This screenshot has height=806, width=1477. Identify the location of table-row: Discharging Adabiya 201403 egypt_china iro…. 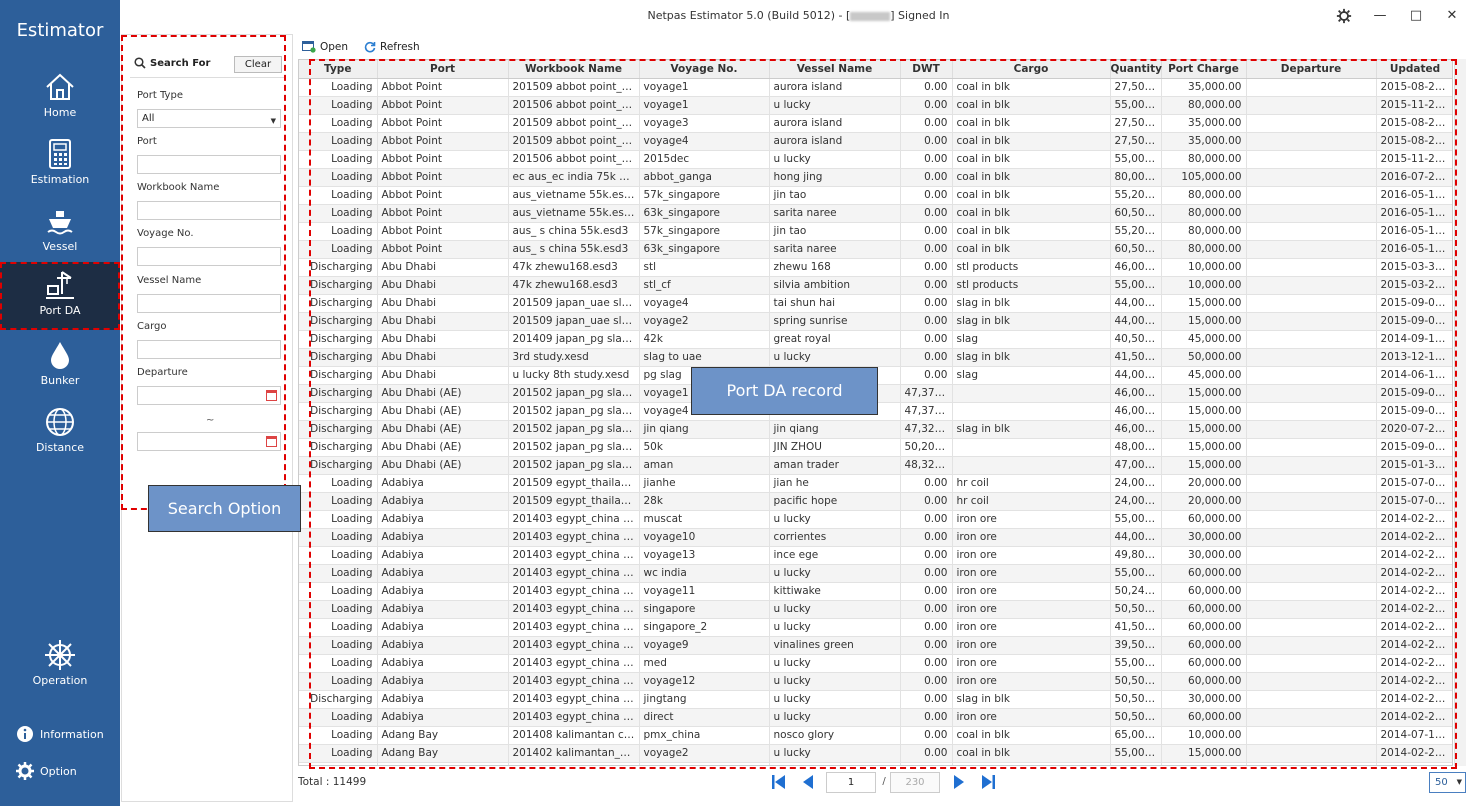
(875, 699).